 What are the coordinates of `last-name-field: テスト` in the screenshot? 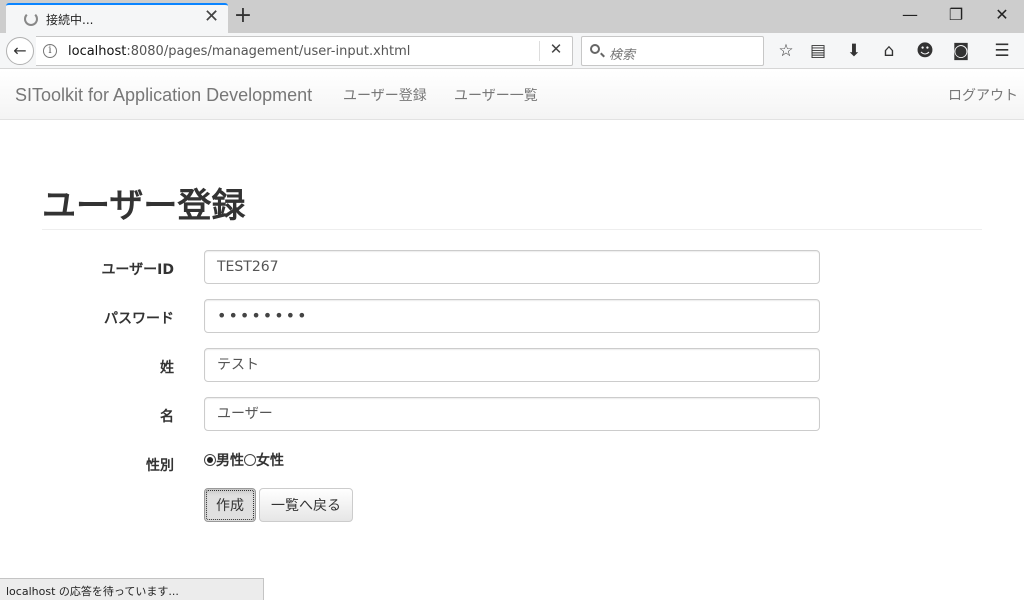 It's located at (512, 365).